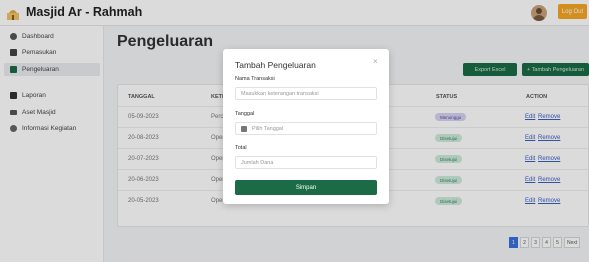 The image size is (589, 262). I want to click on transaction-name-label: Nama Transaksi, so click(255, 79).